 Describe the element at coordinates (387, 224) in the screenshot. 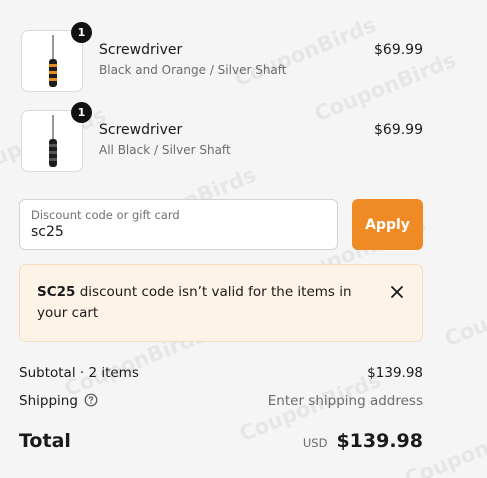

I see `apply-button: Apply` at that location.